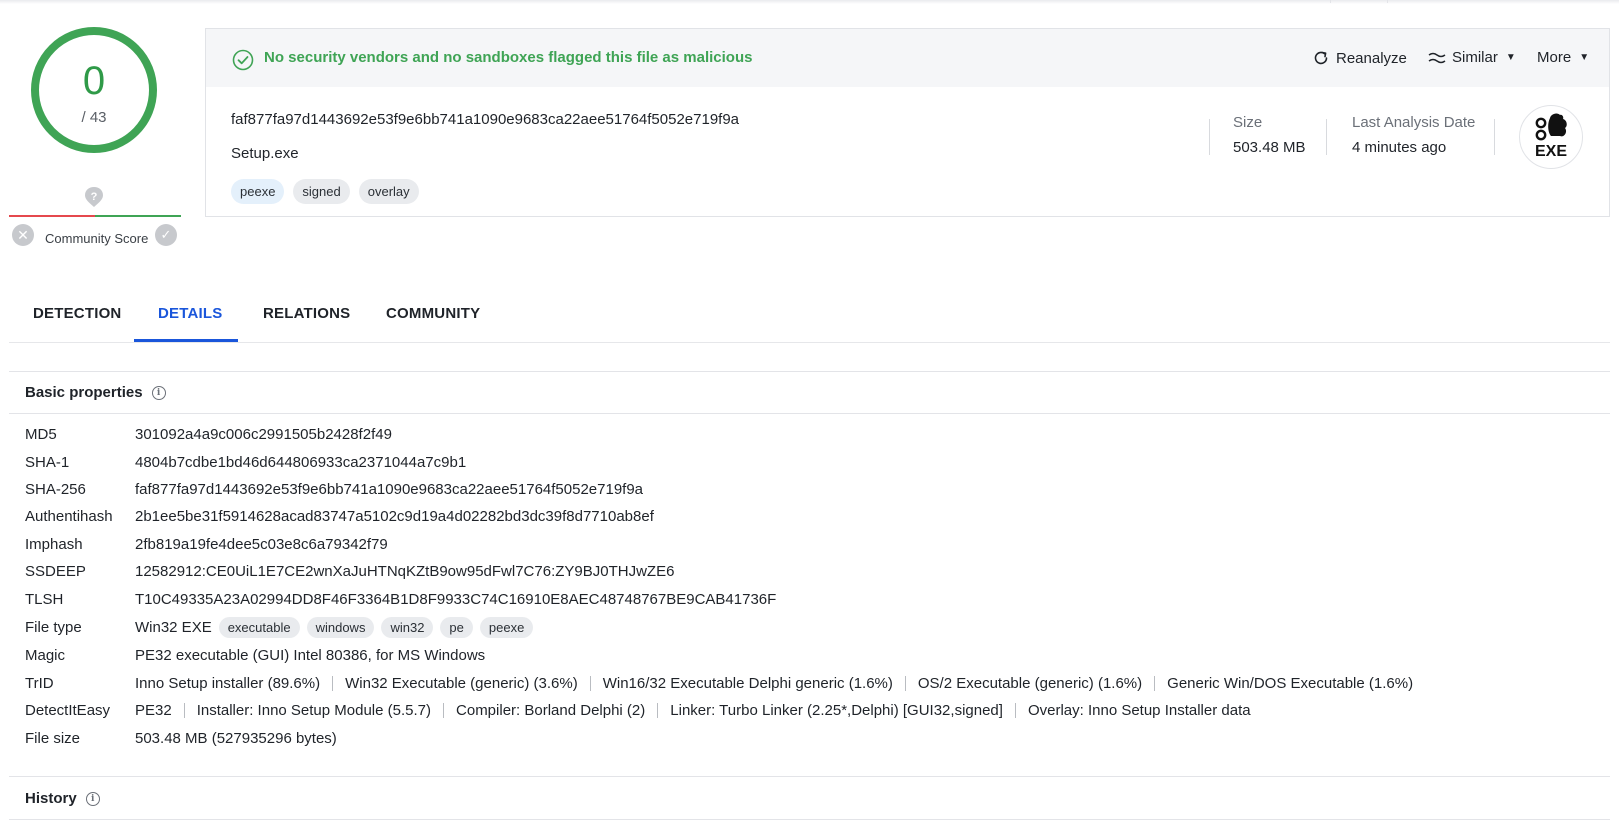 This screenshot has height=820, width=1619. I want to click on community-question-icon: ?, so click(94, 197).